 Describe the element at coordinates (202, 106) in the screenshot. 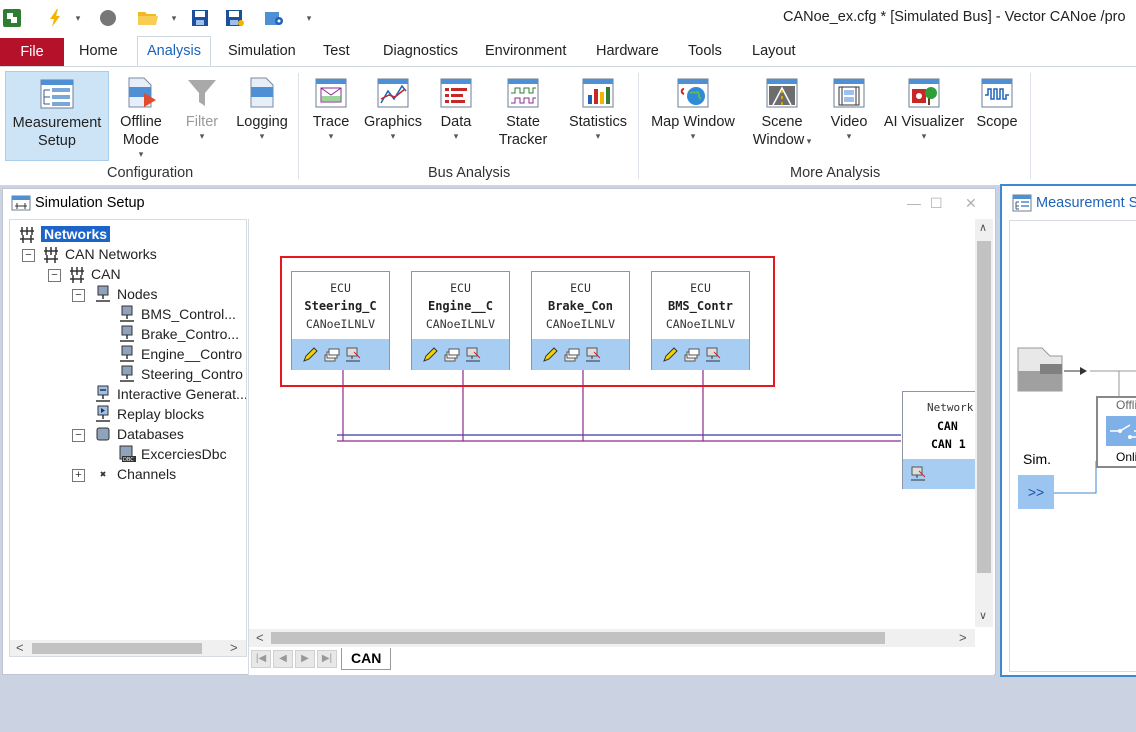

I see `filter-button: Filter ▾` at that location.